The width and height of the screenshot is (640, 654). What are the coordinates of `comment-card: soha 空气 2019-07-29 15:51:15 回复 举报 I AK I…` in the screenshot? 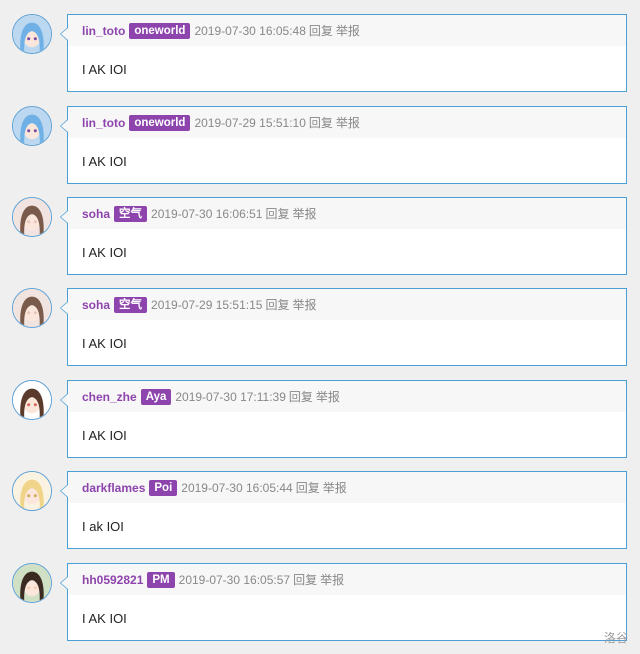 It's located at (343, 327).